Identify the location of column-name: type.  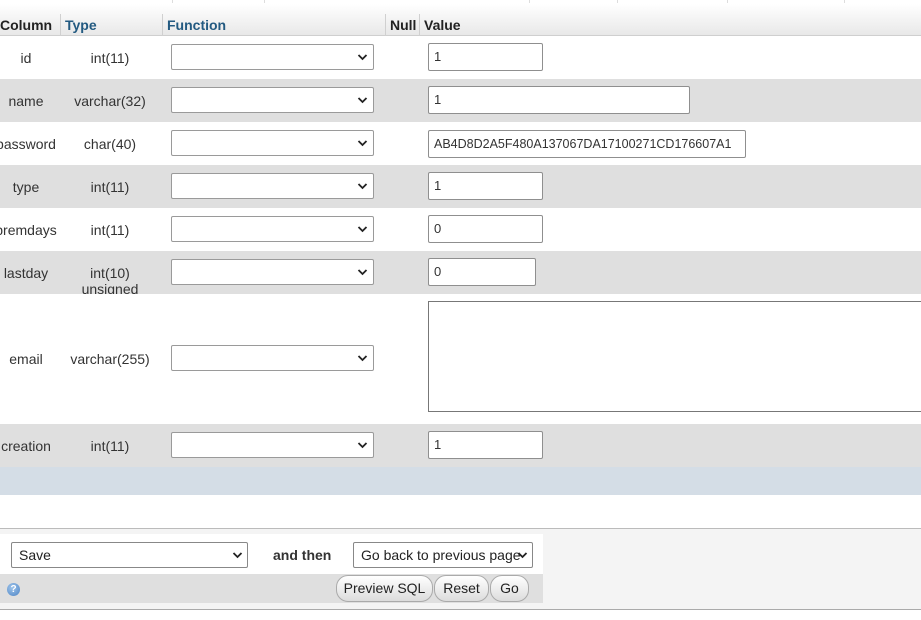
(26, 187).